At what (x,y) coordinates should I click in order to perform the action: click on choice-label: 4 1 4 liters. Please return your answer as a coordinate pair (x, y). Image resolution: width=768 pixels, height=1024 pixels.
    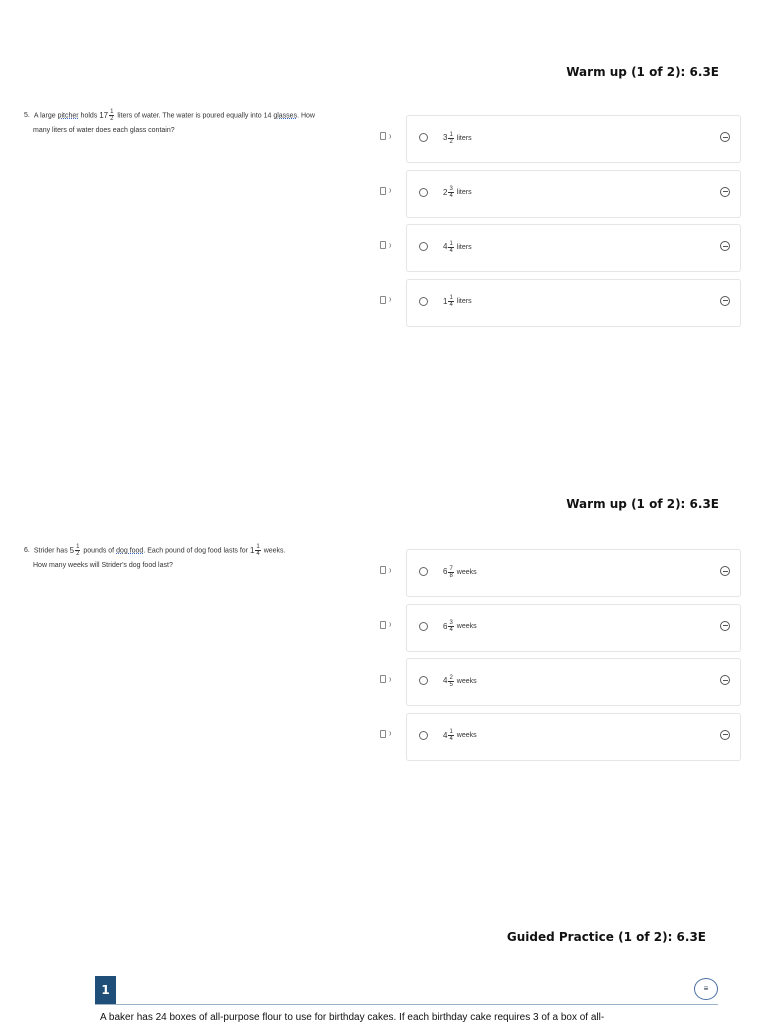
    Looking at the image, I should click on (457, 247).